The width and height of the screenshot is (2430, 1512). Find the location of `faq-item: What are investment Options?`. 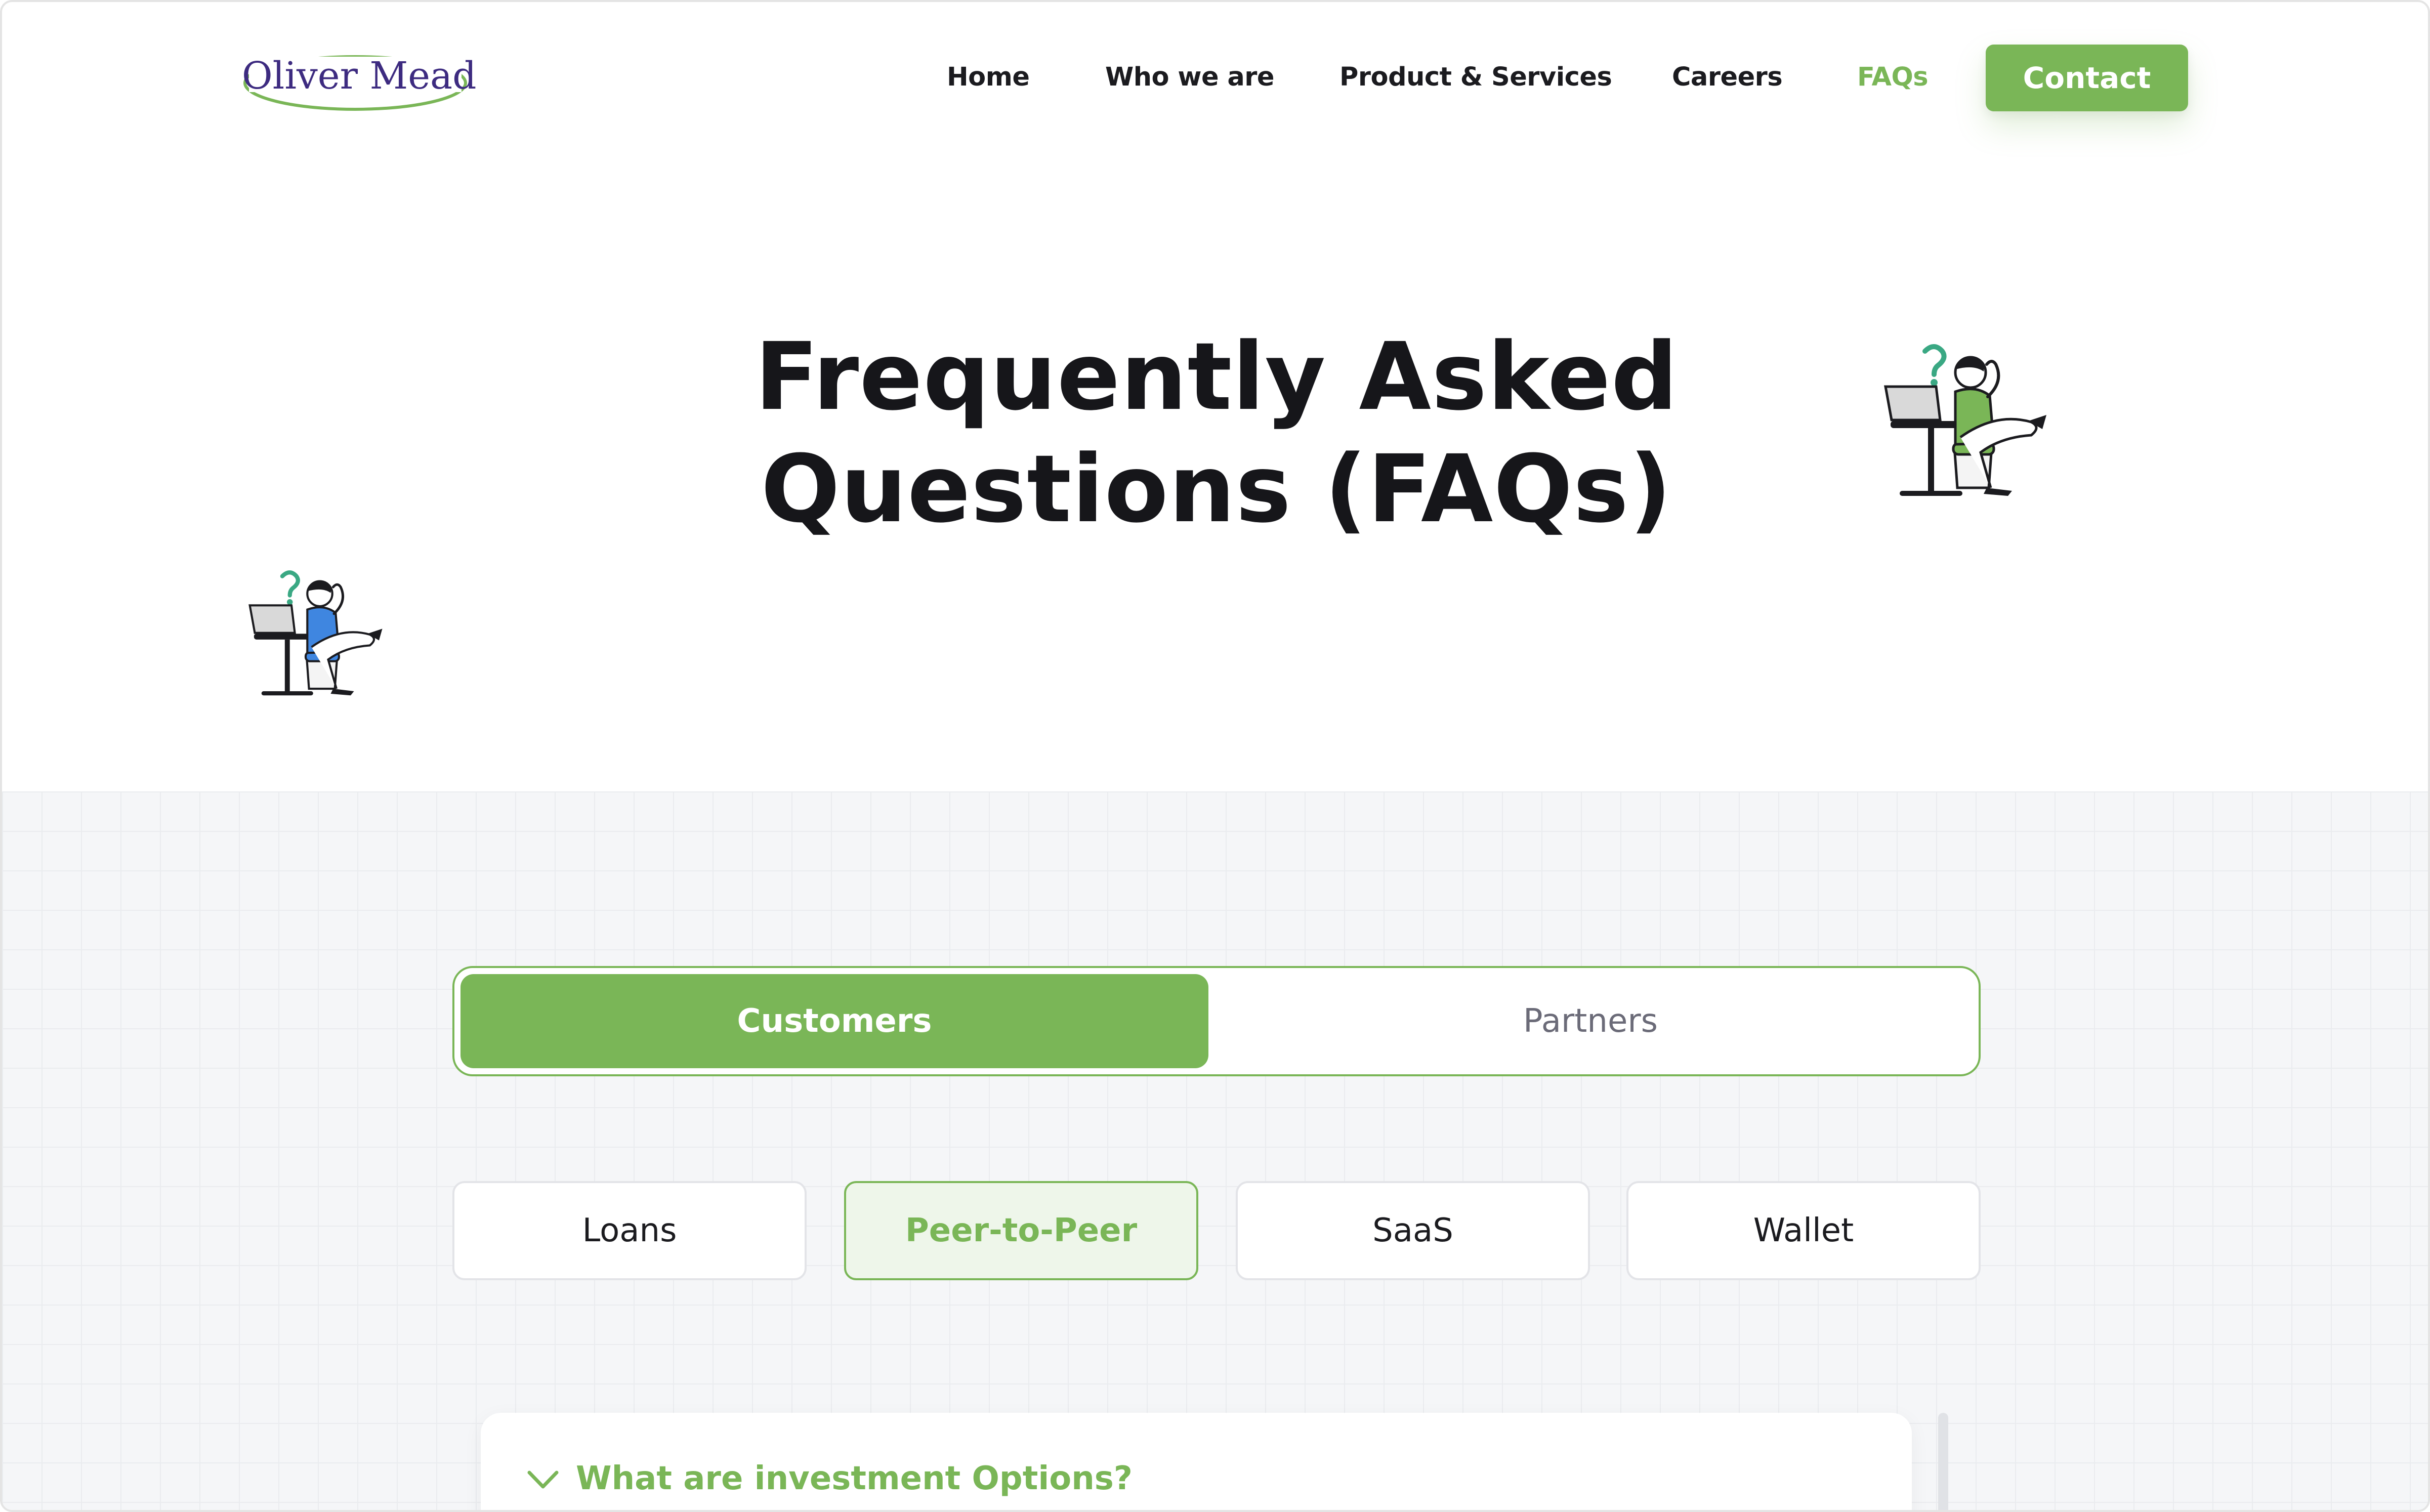

faq-item: What are investment Options? is located at coordinates (1196, 1461).